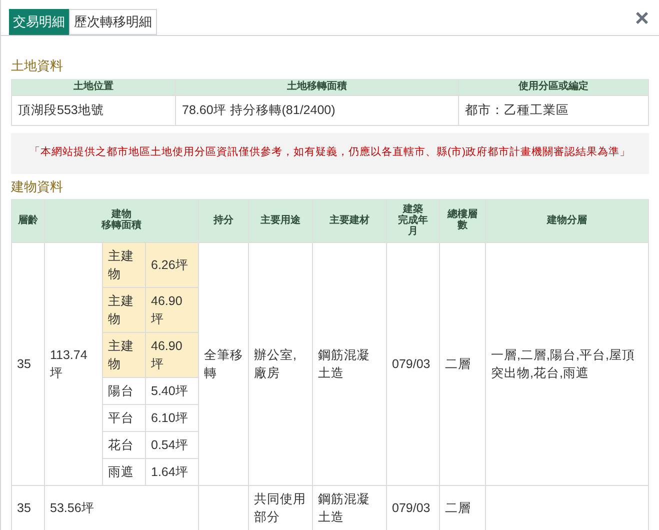 The height and width of the screenshot is (530, 659). Describe the element at coordinates (317, 110) in the screenshot. I see `table-cell: 78.60坪 持分移轉(81/2400)` at that location.